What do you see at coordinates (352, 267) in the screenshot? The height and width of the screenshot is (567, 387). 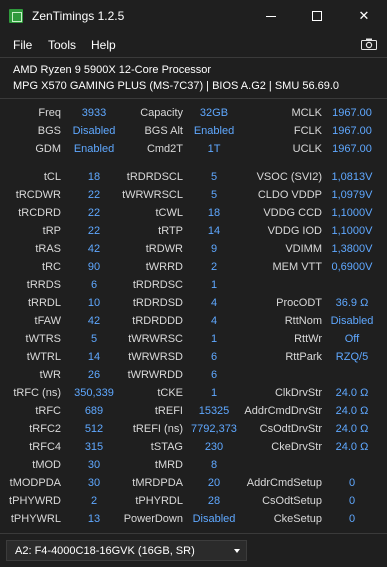 I see `timing-value: 0,6900V` at bounding box center [352, 267].